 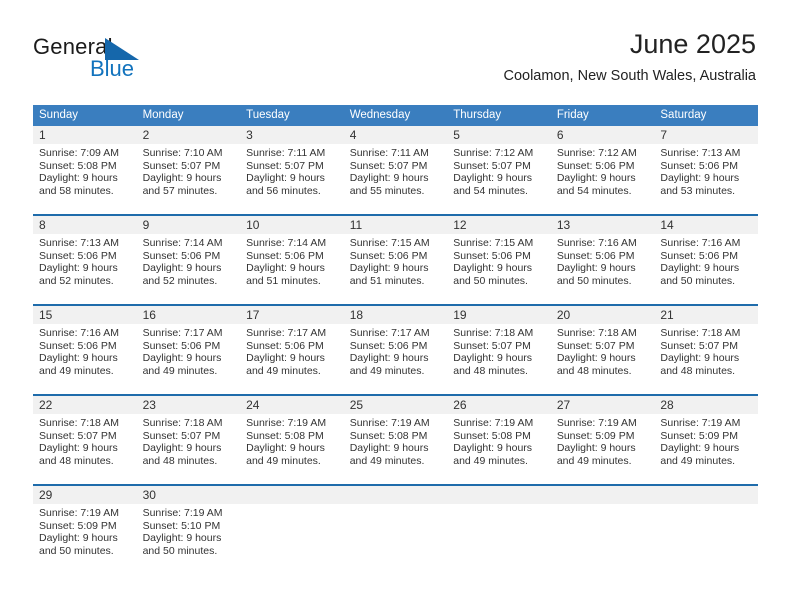 What do you see at coordinates (112, 68) in the screenshot?
I see `logo-text-blue: Blue` at bounding box center [112, 68].